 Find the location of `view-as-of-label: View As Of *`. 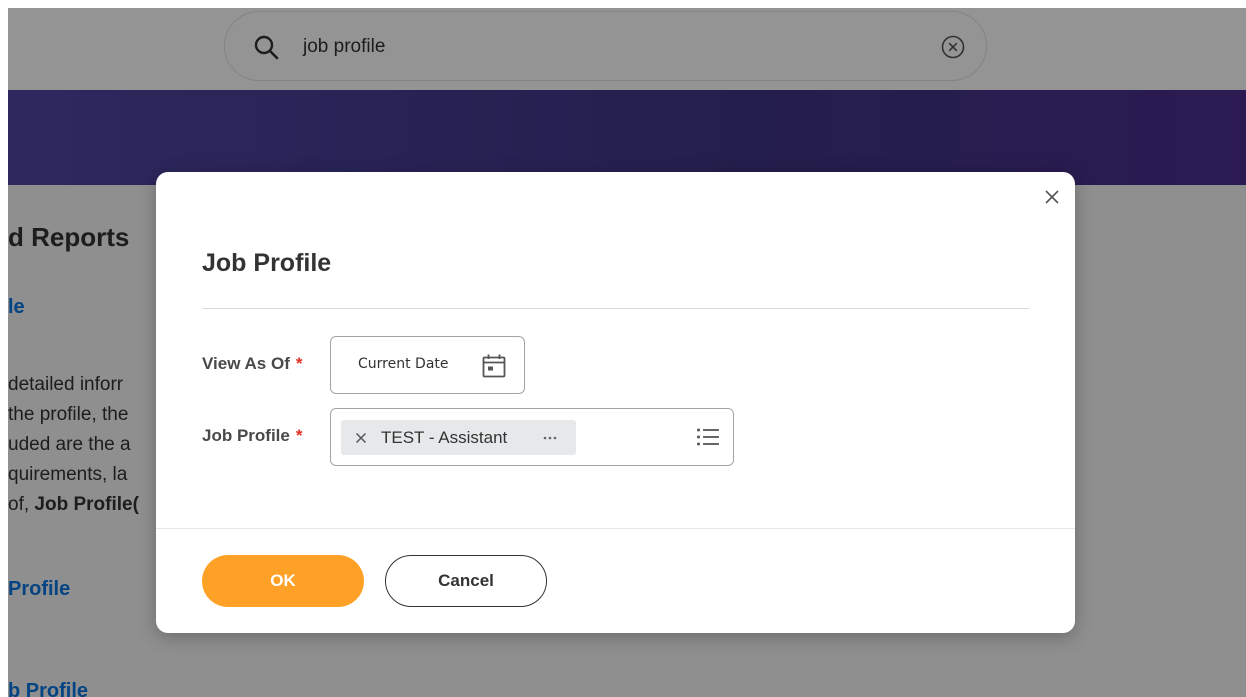

view-as-of-label: View As Of * is located at coordinates (252, 364).